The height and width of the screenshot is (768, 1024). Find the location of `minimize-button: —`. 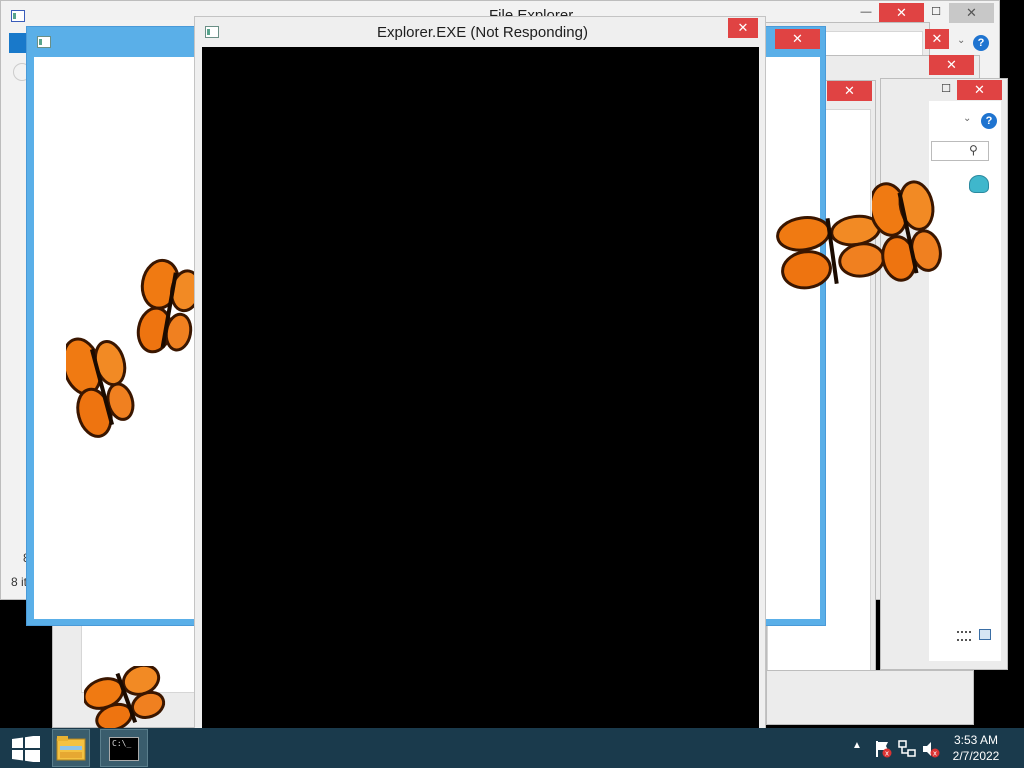

minimize-button: — is located at coordinates (866, 13).